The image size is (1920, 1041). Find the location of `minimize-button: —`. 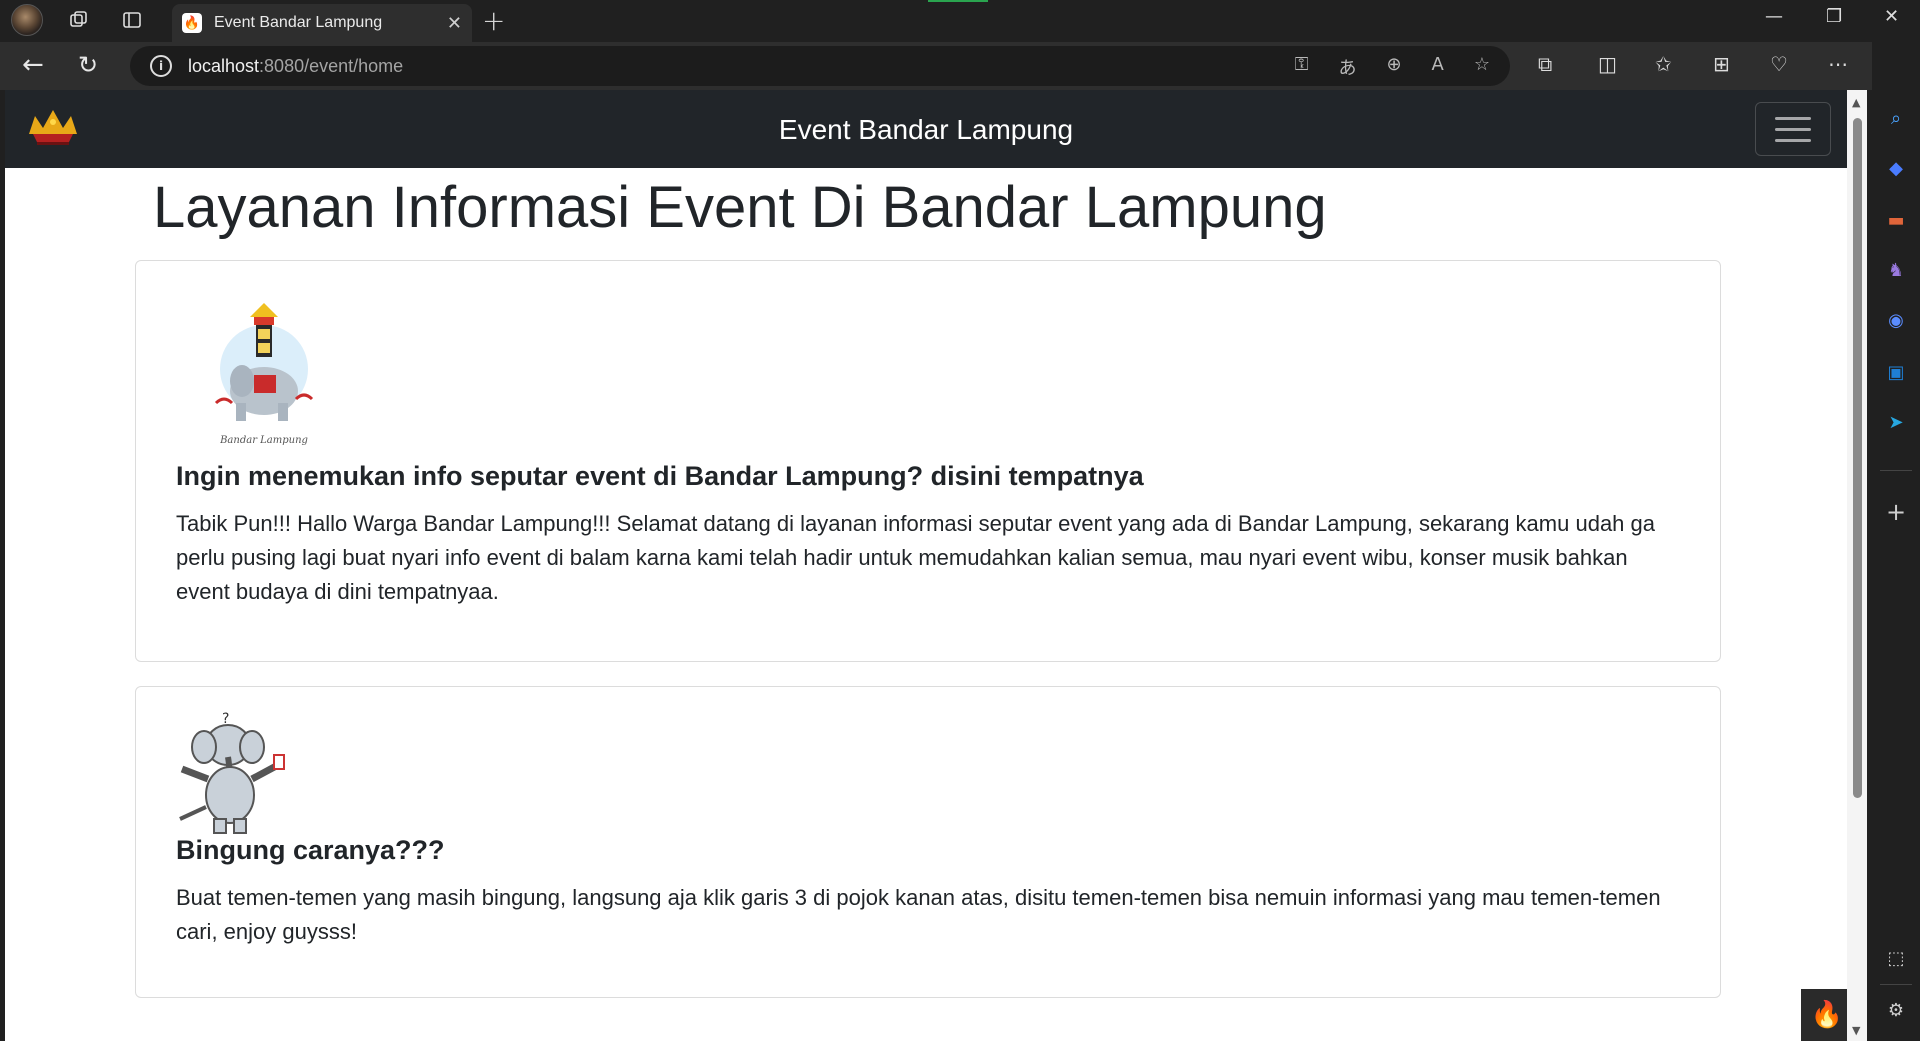

minimize-button: — is located at coordinates (1774, 16).